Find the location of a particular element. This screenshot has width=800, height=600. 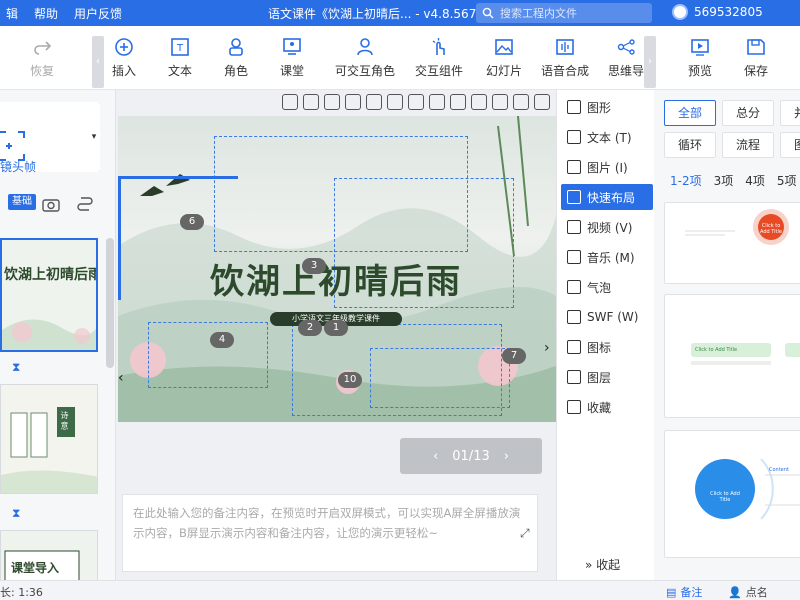

count-5: 5项 is located at coordinates (787, 180).